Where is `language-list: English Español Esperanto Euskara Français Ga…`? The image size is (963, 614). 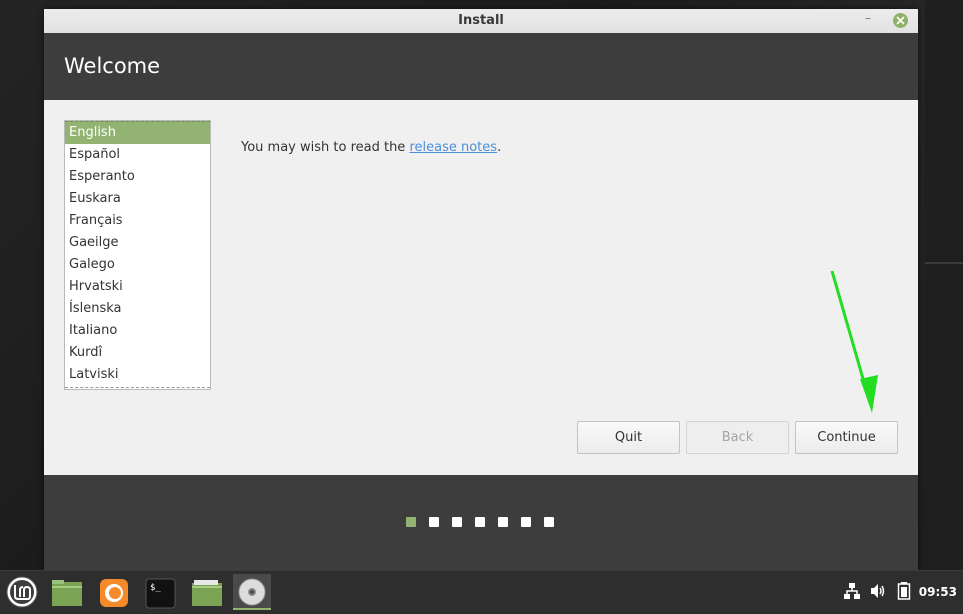
language-list: English Español Esperanto Euskara Français Ga… is located at coordinates (137, 255).